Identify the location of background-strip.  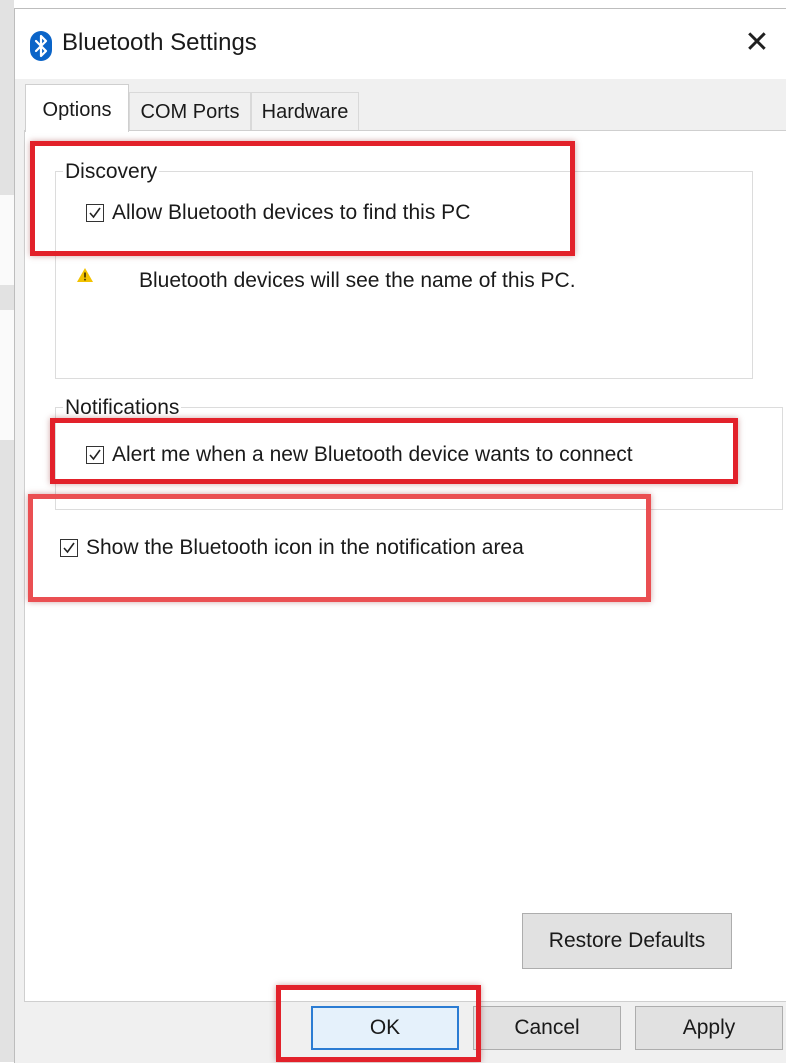
(7, 531).